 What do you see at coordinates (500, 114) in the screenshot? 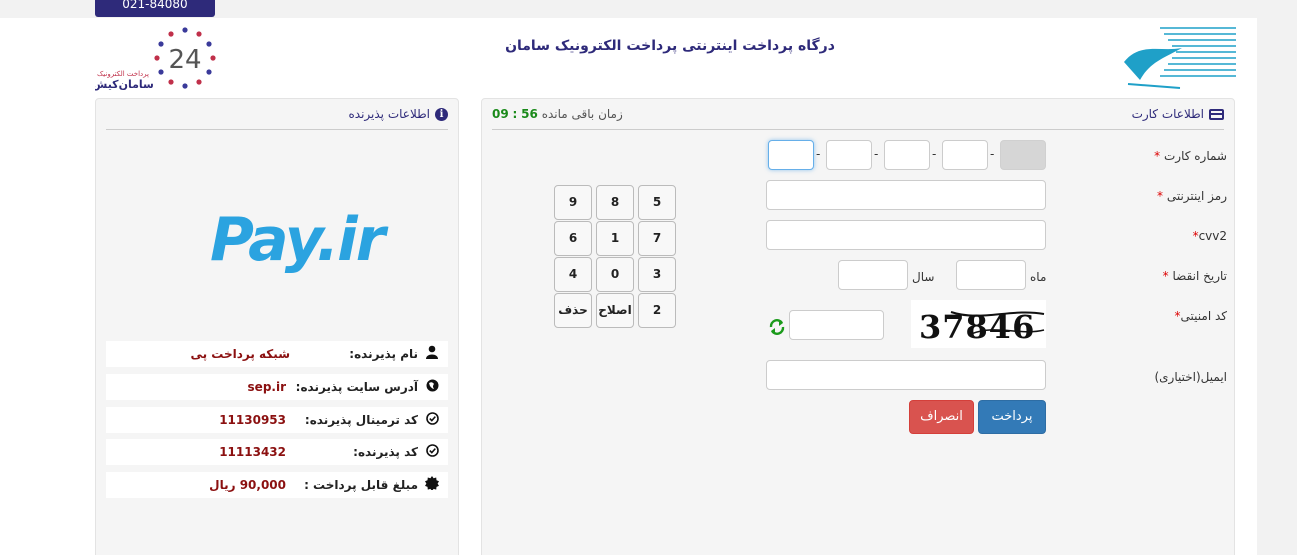
I see `timer-seconds: 09` at bounding box center [500, 114].